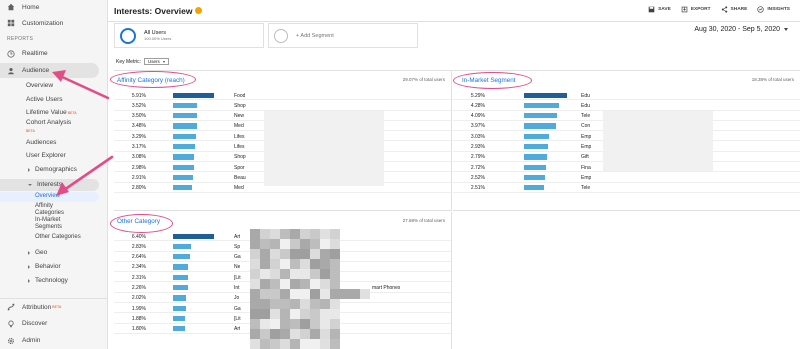 The width and height of the screenshot is (800, 349). I want to click on sidebar-item-label: Realtime, so click(35, 53).